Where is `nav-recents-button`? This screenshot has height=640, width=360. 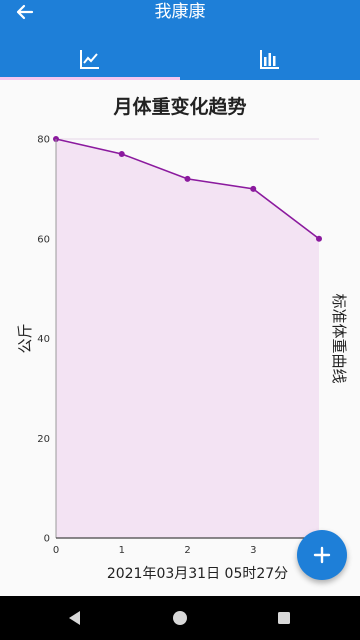 nav-recents-button is located at coordinates (284, 618).